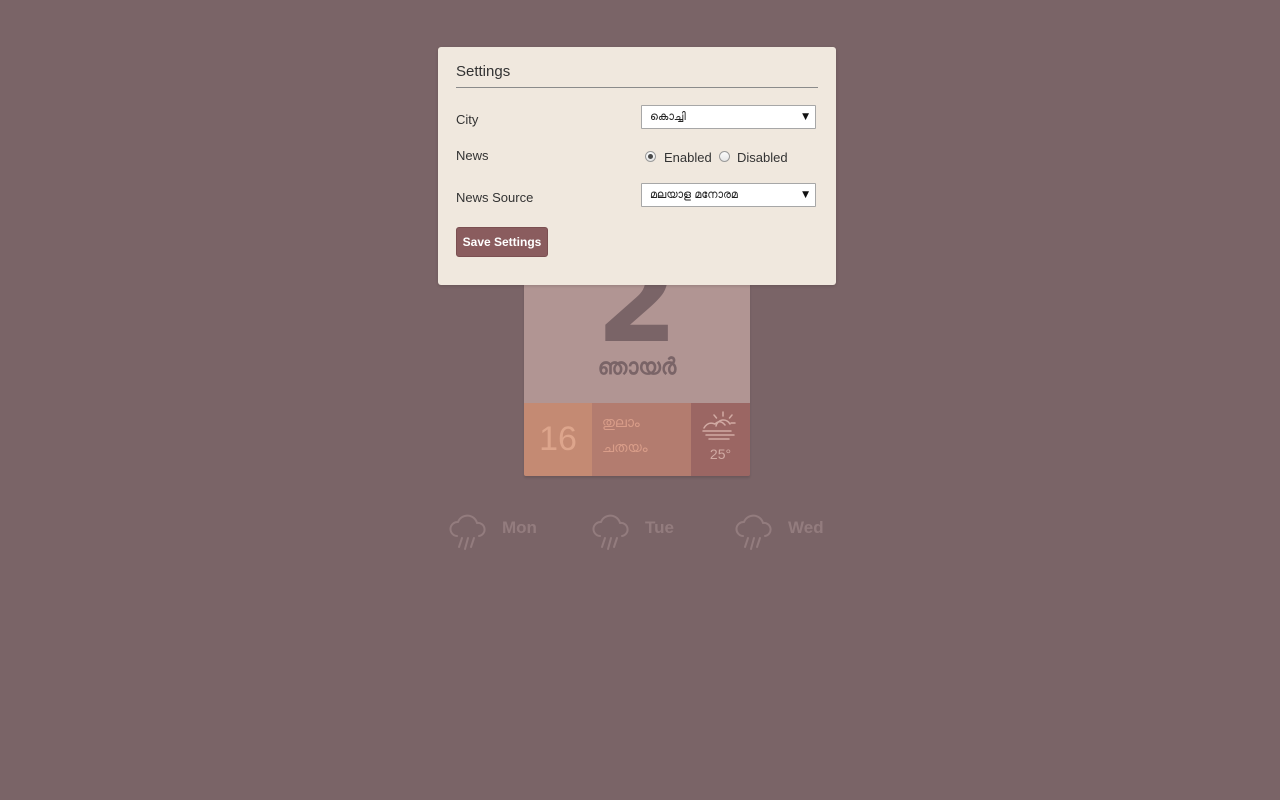  I want to click on news-source-label: News Source, so click(495, 197).